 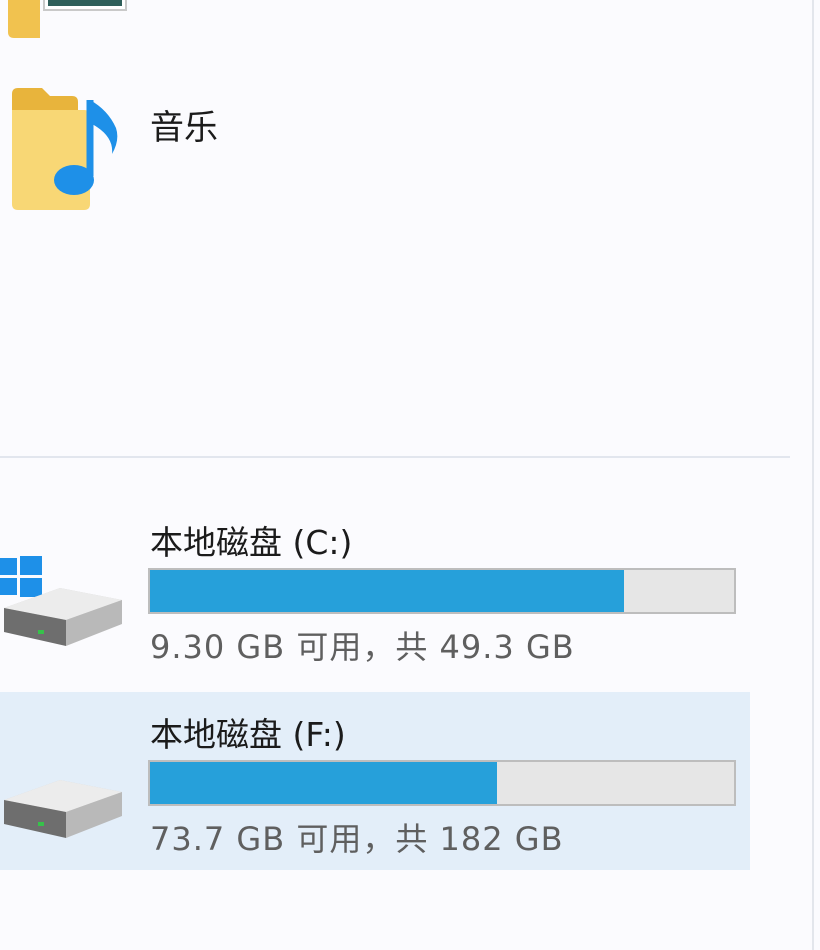 I want to click on drive-usage-fill-f, so click(x=324, y=783).